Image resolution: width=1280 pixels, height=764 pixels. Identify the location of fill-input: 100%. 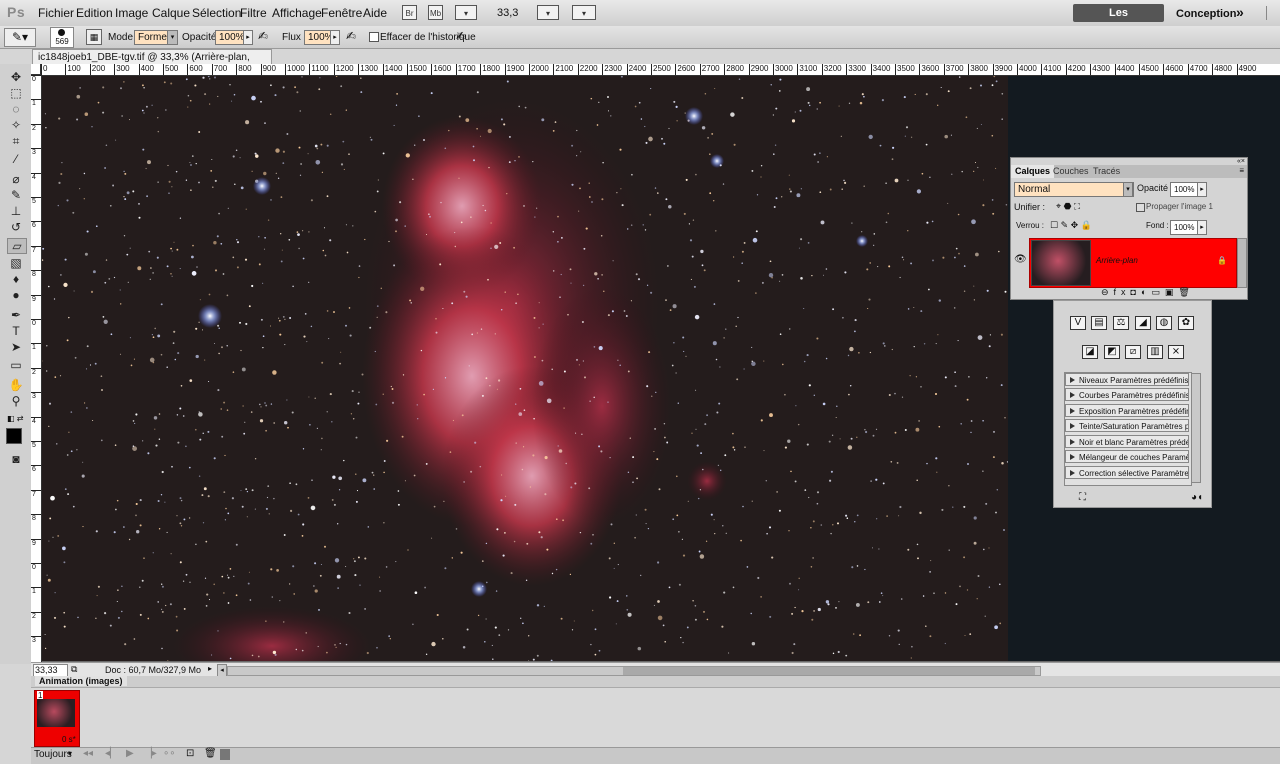
(1185, 227).